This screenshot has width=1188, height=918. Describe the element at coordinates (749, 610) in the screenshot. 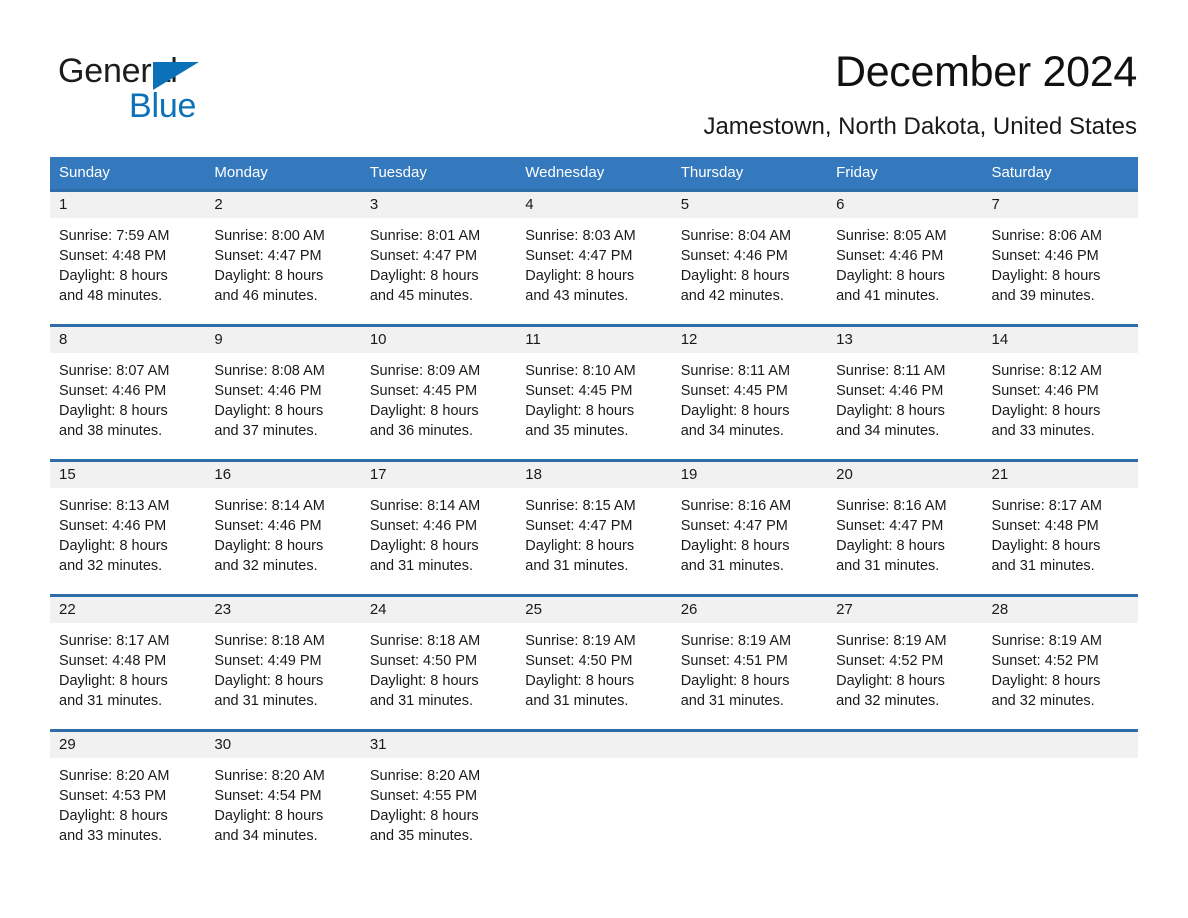

I see `day-number: 26` at that location.